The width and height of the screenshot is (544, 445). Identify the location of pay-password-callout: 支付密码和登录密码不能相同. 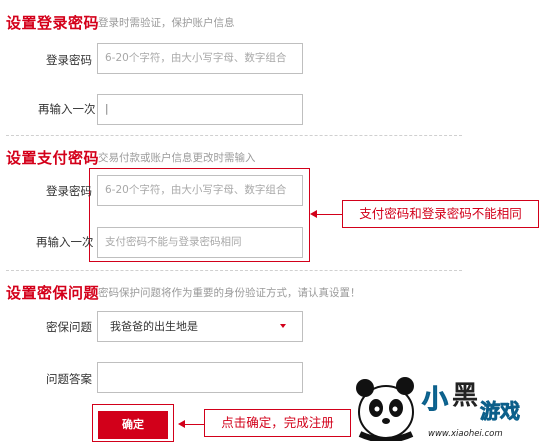
(440, 214).